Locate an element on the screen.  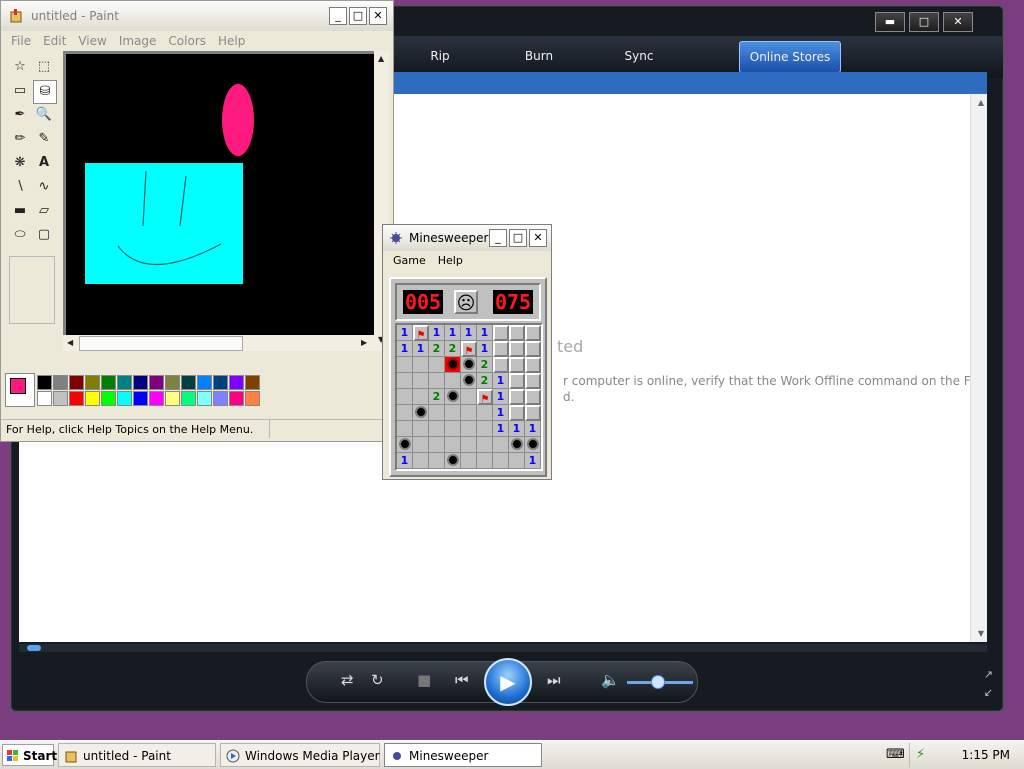
text-tool-icon: A is located at coordinates (44, 163).